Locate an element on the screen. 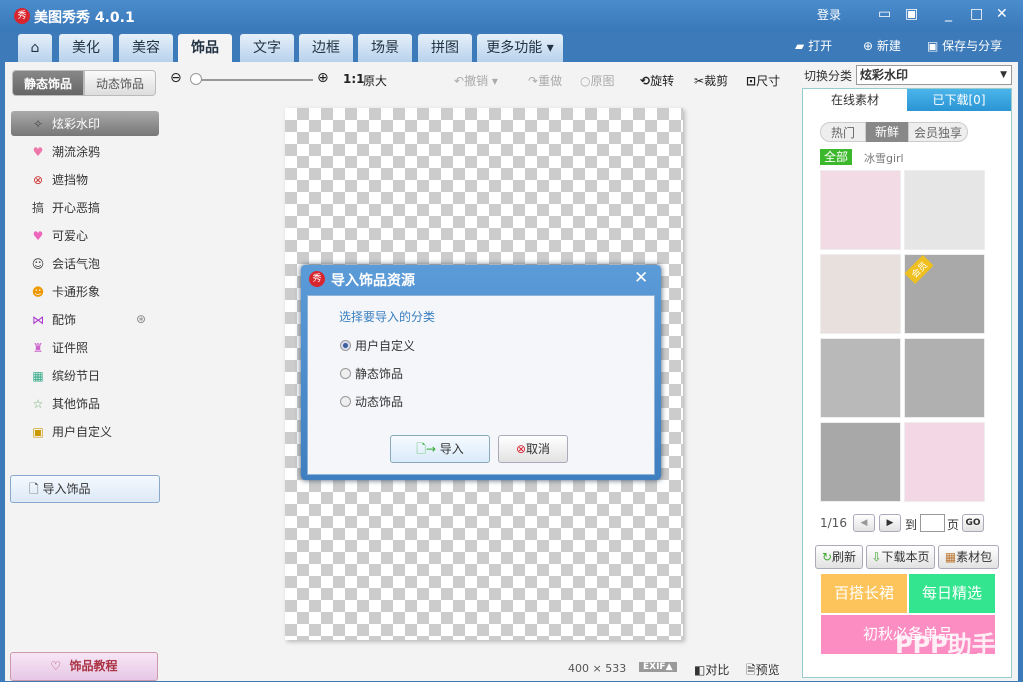 The image size is (1023, 682). home-icon: ⌂ is located at coordinates (35, 48).